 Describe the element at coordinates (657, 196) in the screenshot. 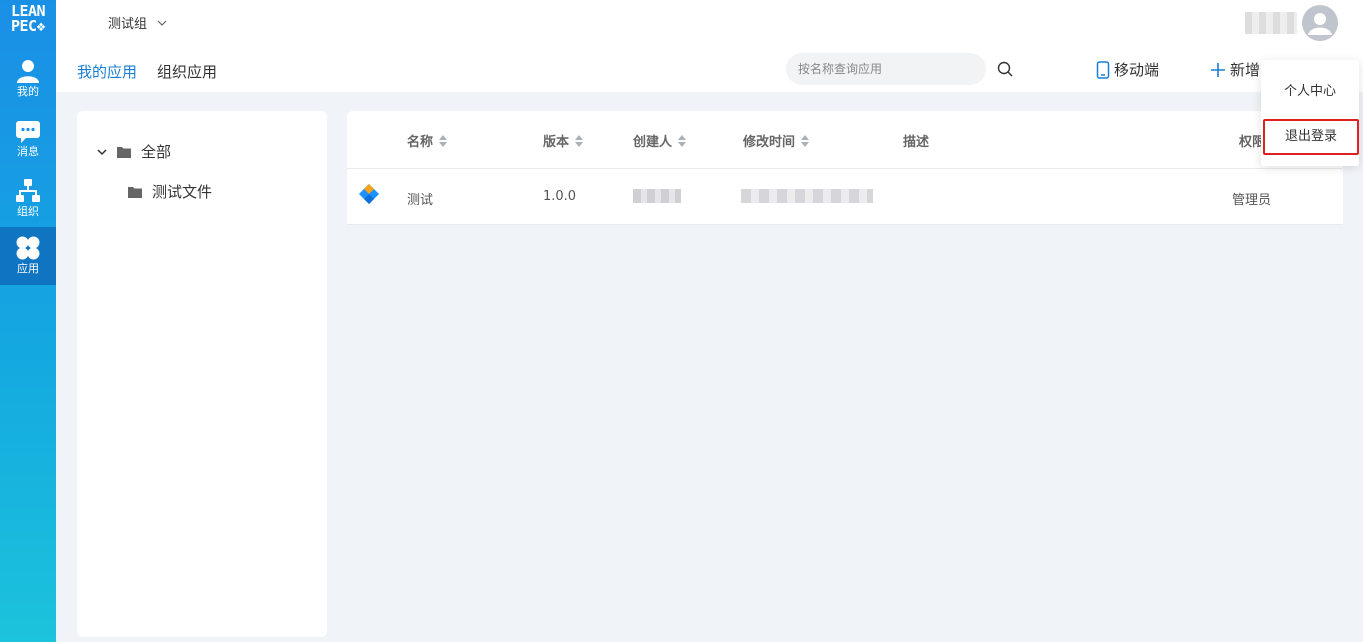

I see `cell-creator-redacted` at that location.